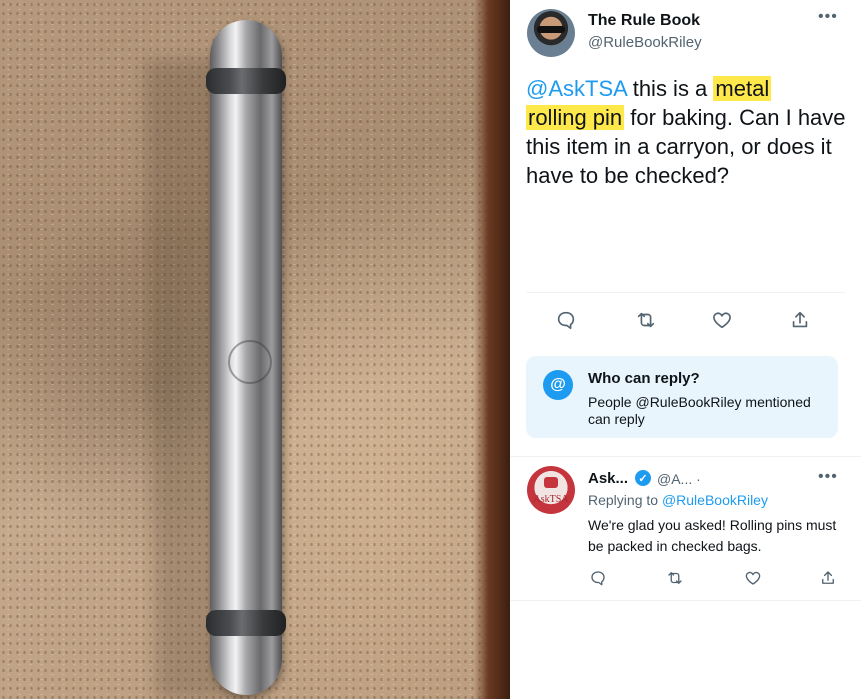  Describe the element at coordinates (685, 320) in the screenshot. I see `tweet-actions` at that location.